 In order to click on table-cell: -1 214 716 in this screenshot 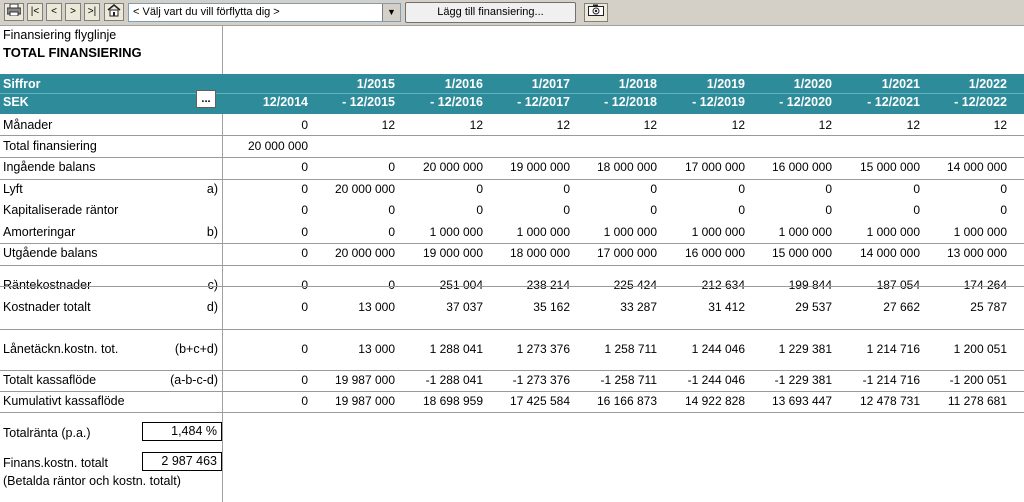, I will do `click(891, 380)`.